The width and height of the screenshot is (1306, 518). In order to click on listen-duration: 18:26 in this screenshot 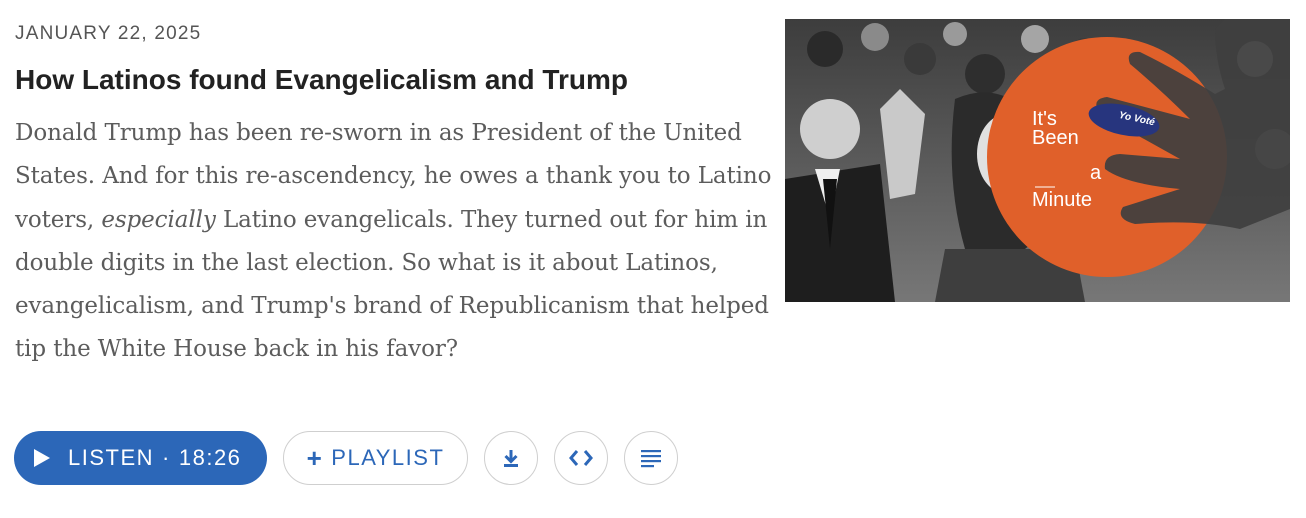, I will do `click(210, 457)`.